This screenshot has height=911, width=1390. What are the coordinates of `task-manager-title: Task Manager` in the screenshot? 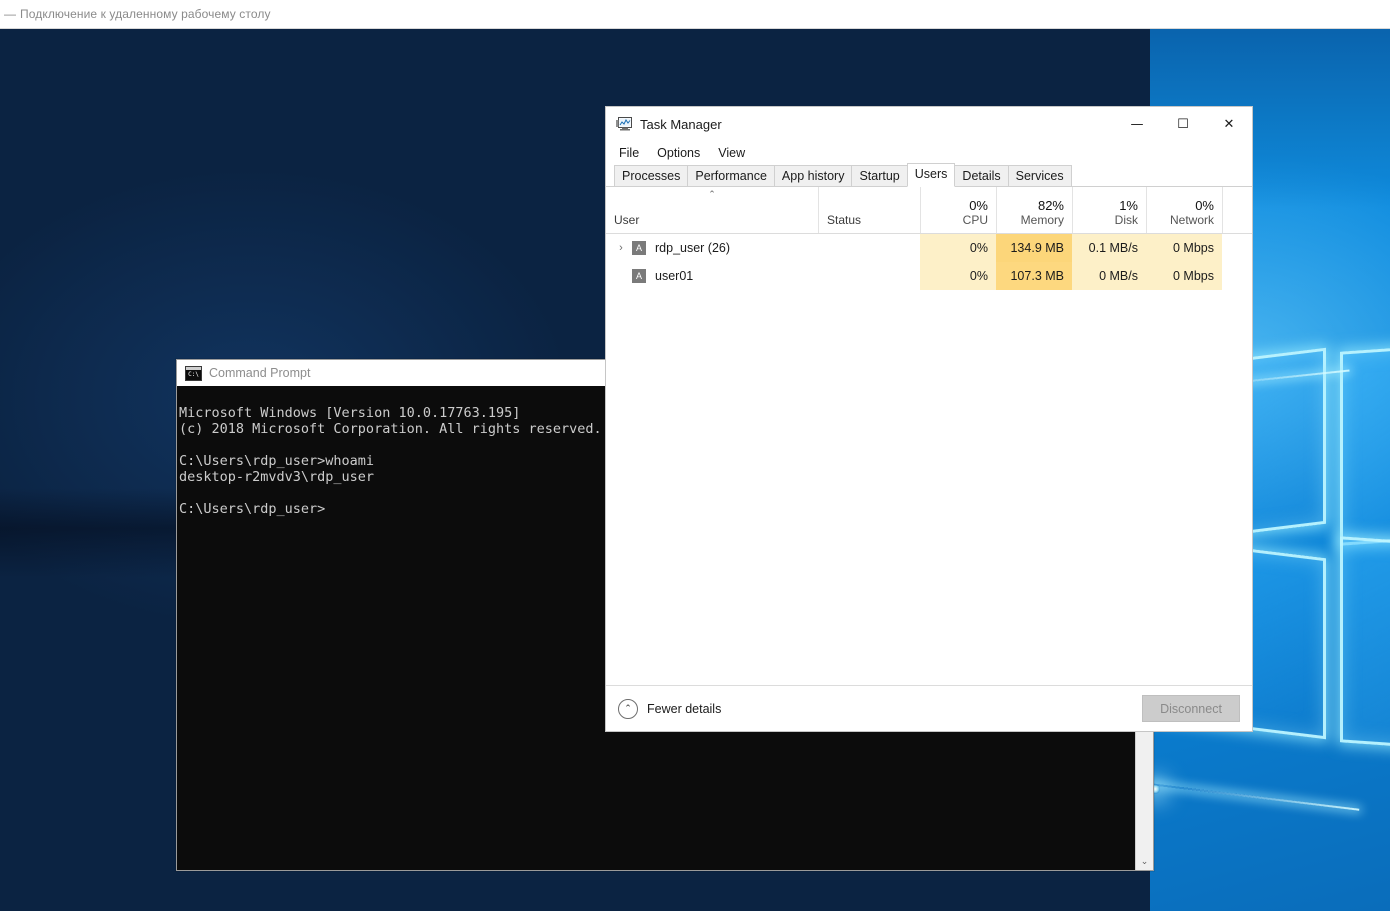 It's located at (681, 124).